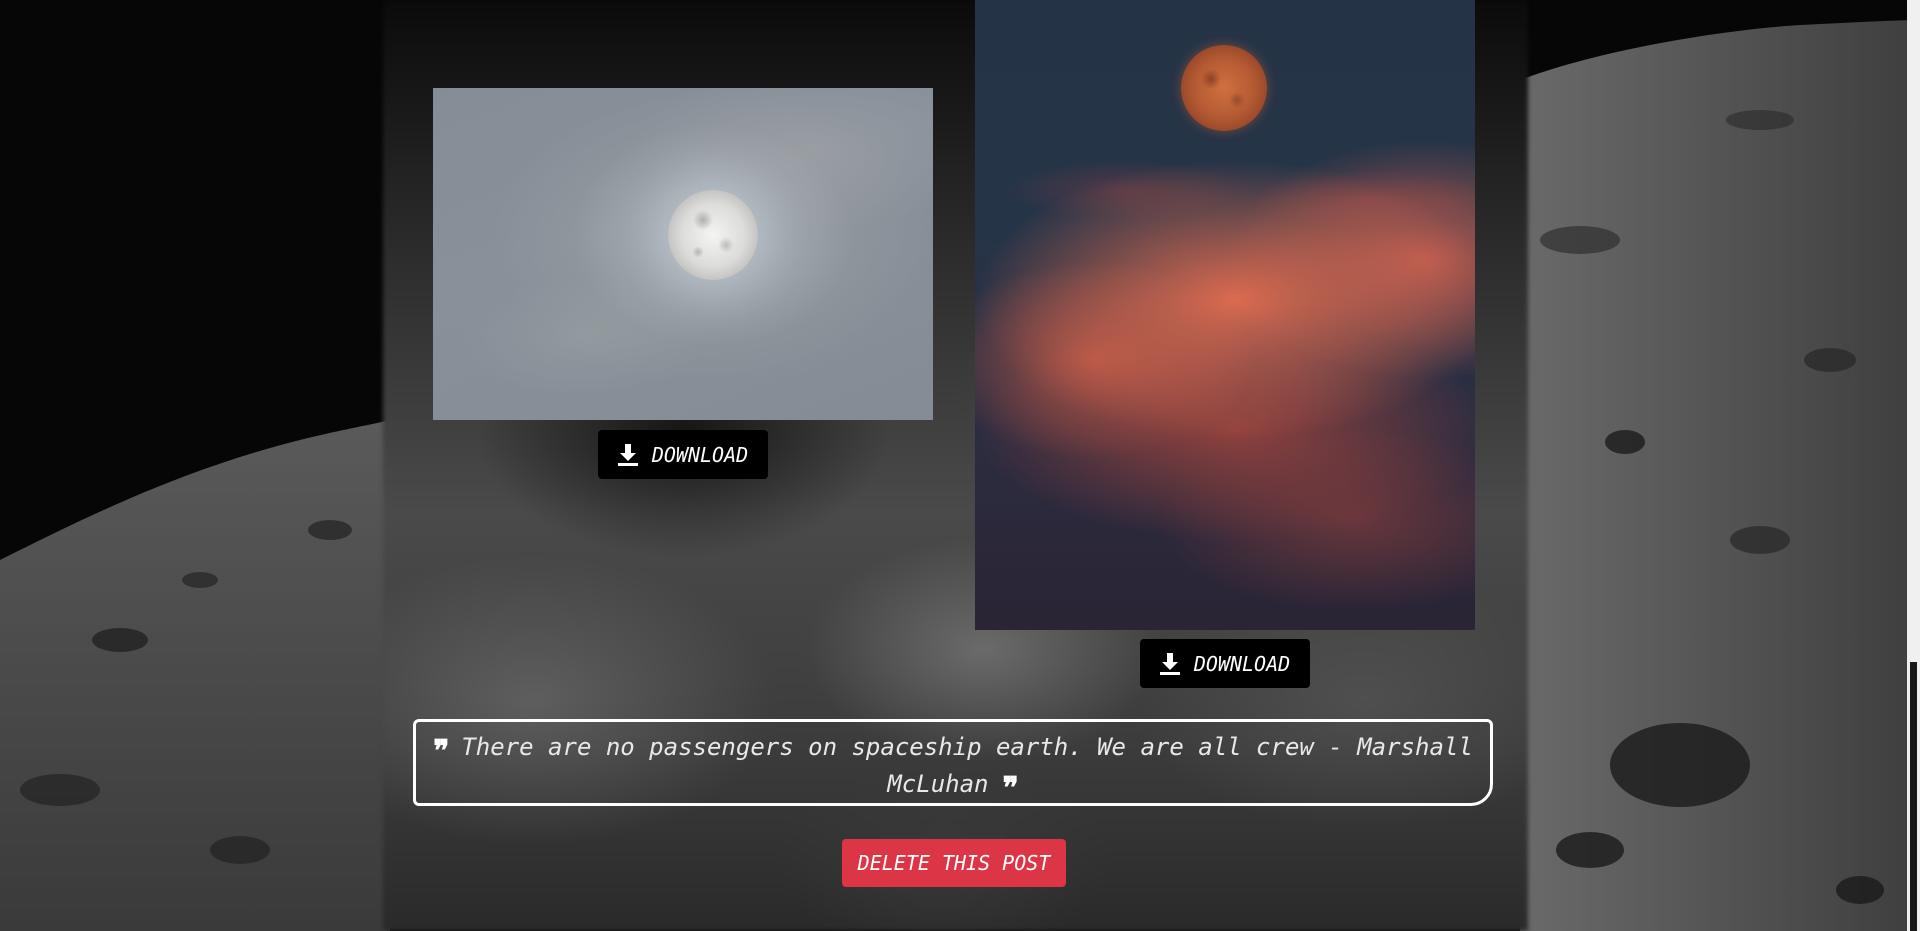 The width and height of the screenshot is (1920, 931). Describe the element at coordinates (1224, 88) in the screenshot. I see `red-moon` at that location.